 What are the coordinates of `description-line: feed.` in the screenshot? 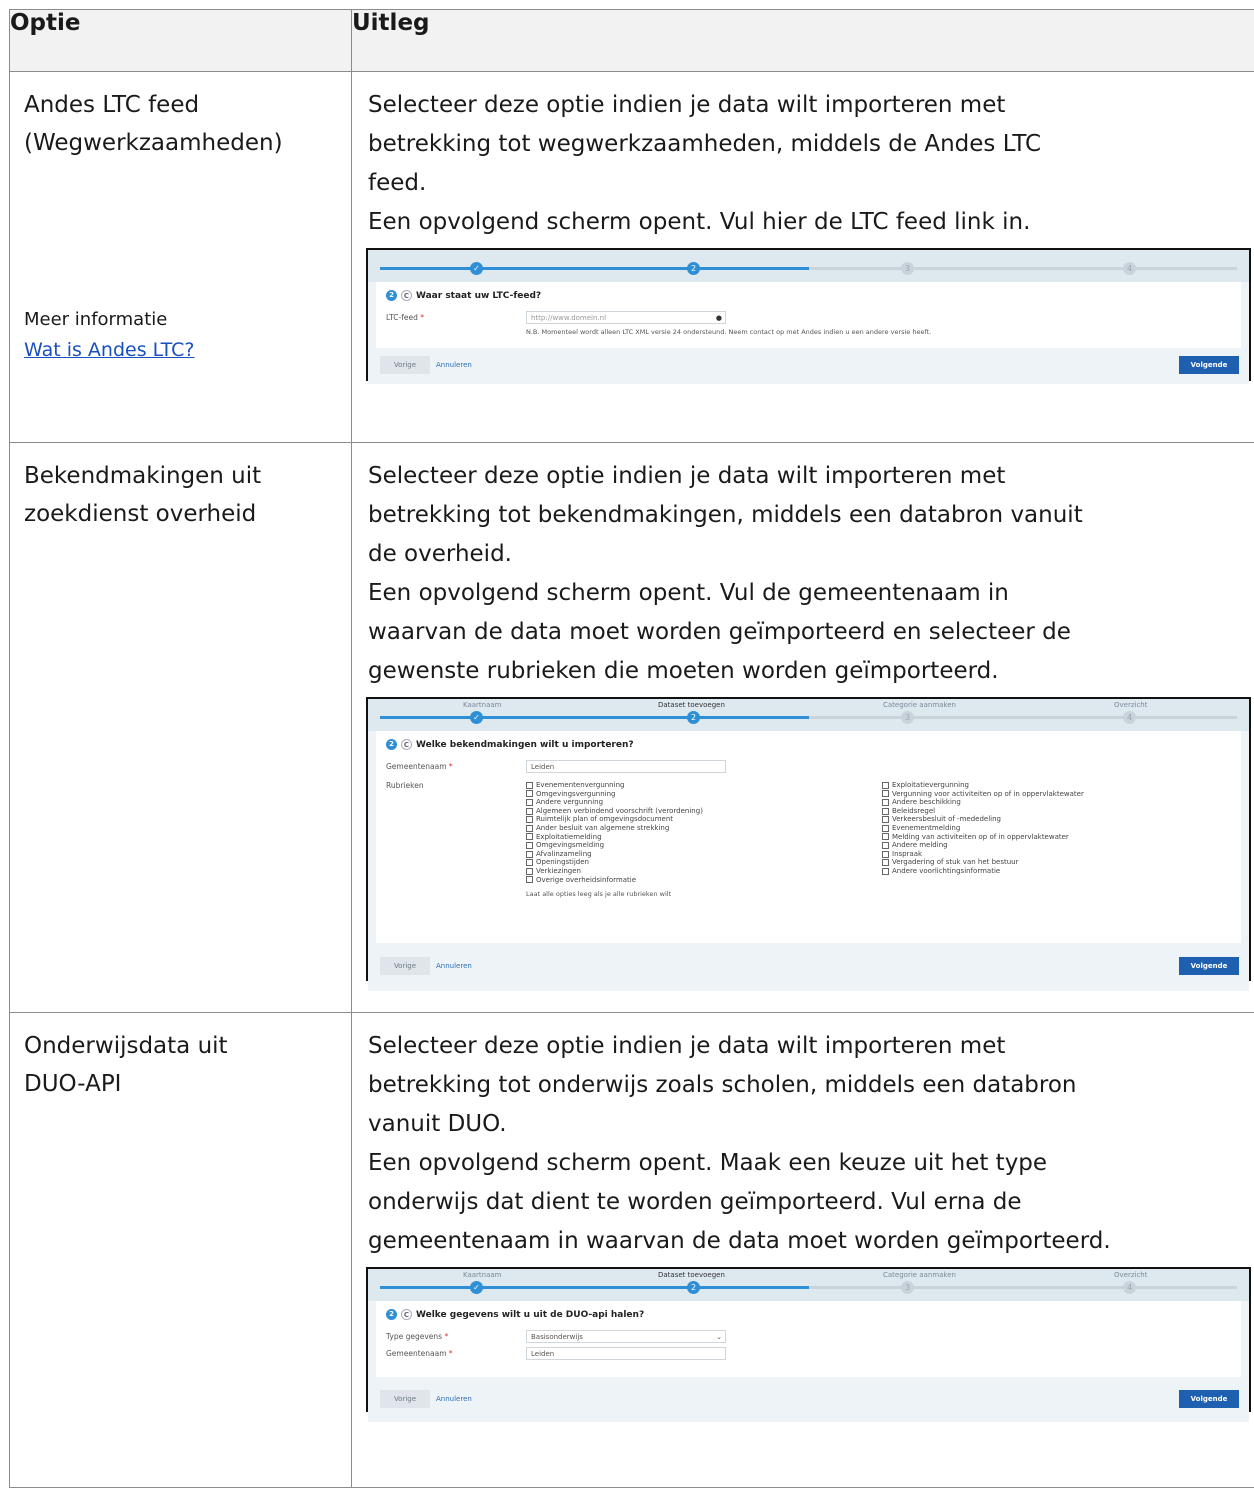 It's located at (397, 183).